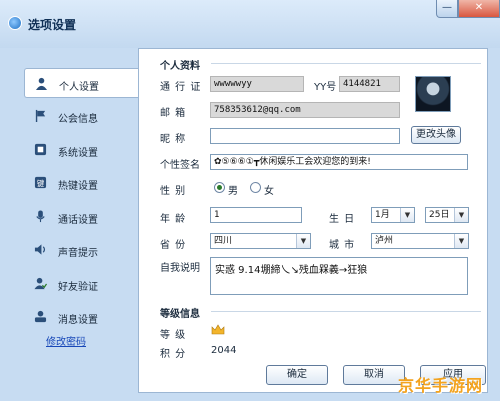 The width and height of the screenshot is (500, 401). What do you see at coordinates (436, 135) in the screenshot?
I see `change-avatar-button: 更改头像` at bounding box center [436, 135].